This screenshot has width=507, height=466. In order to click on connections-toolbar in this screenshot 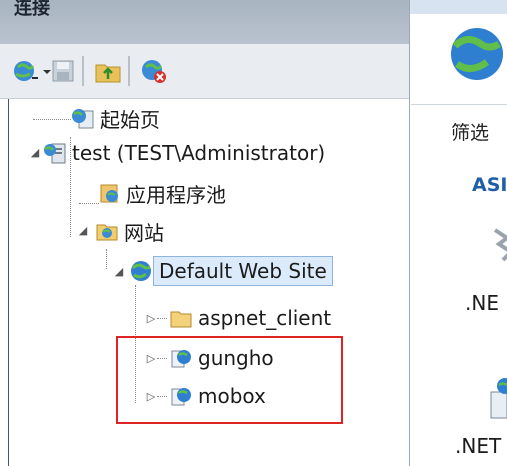, I will do `click(204, 71)`.